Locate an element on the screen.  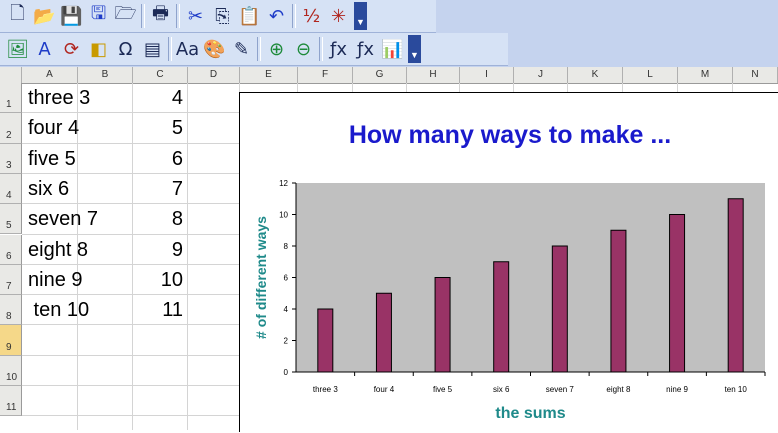
y-tick-label: 4 is located at coordinates (286, 309).